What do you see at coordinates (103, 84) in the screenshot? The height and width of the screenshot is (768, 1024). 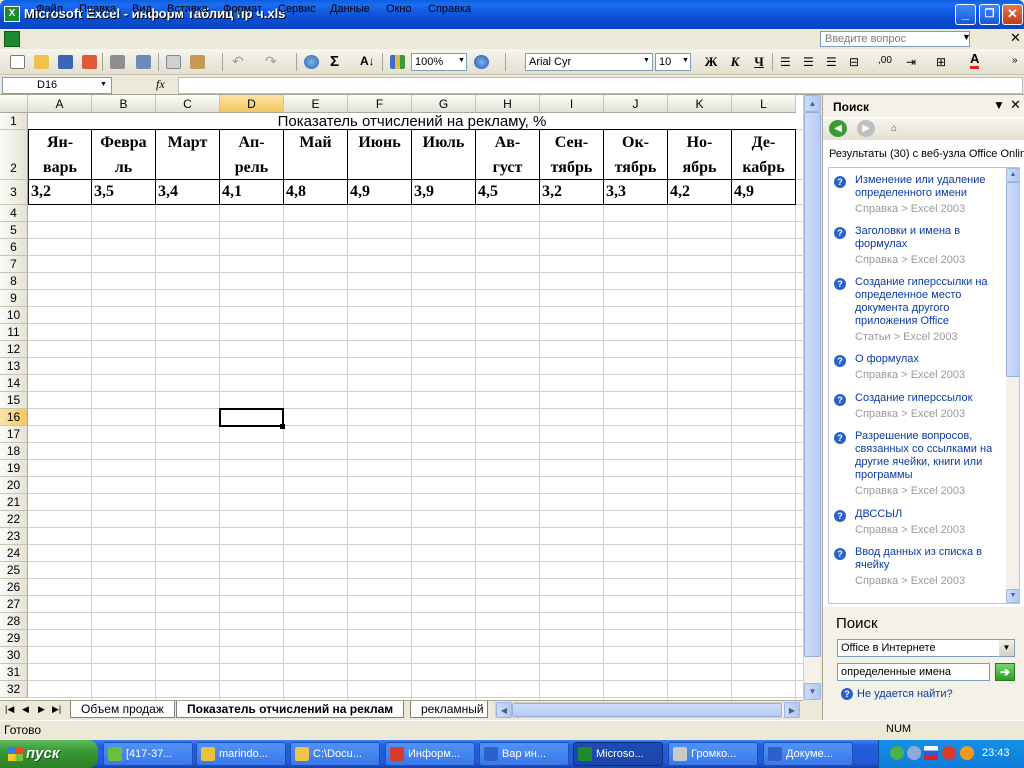 I see `name-box-dropdown-icon: ▼` at bounding box center [103, 84].